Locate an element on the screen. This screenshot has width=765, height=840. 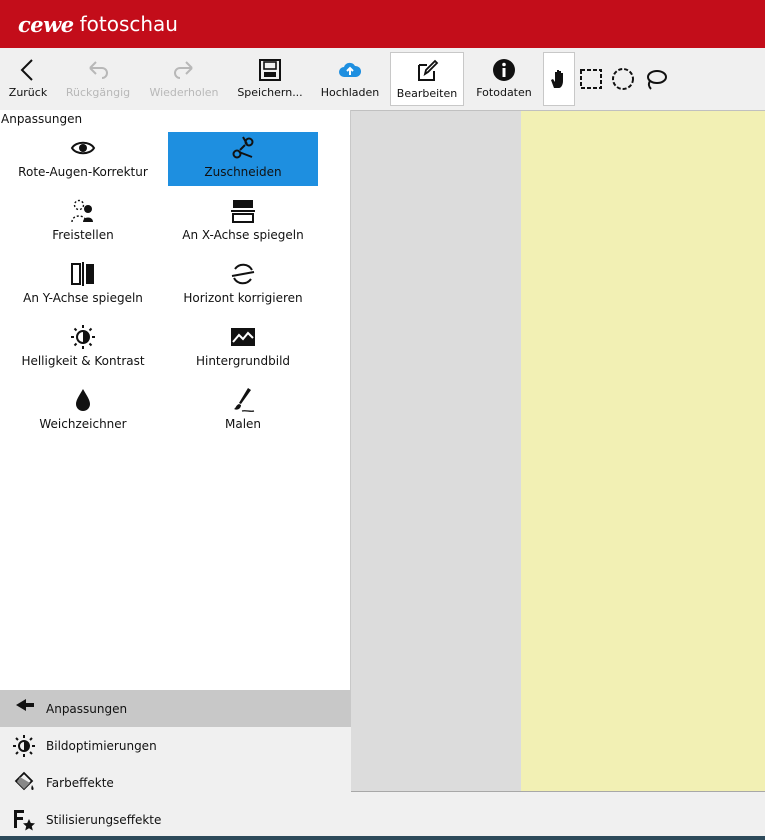
undo-button: Rückgängig is located at coordinates (98, 79).